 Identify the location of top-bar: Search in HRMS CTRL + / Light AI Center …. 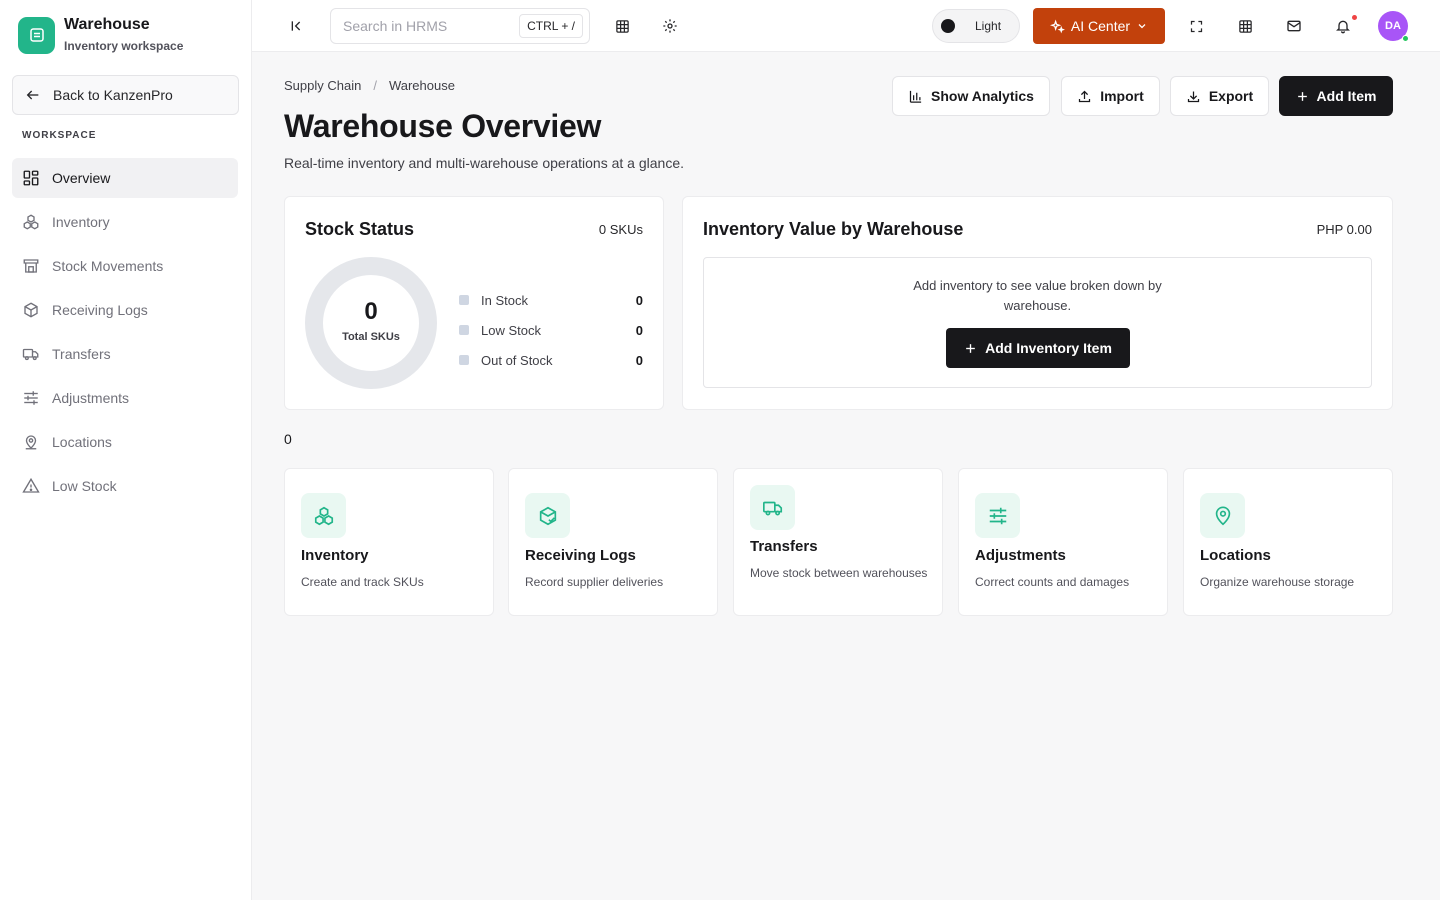
(846, 26).